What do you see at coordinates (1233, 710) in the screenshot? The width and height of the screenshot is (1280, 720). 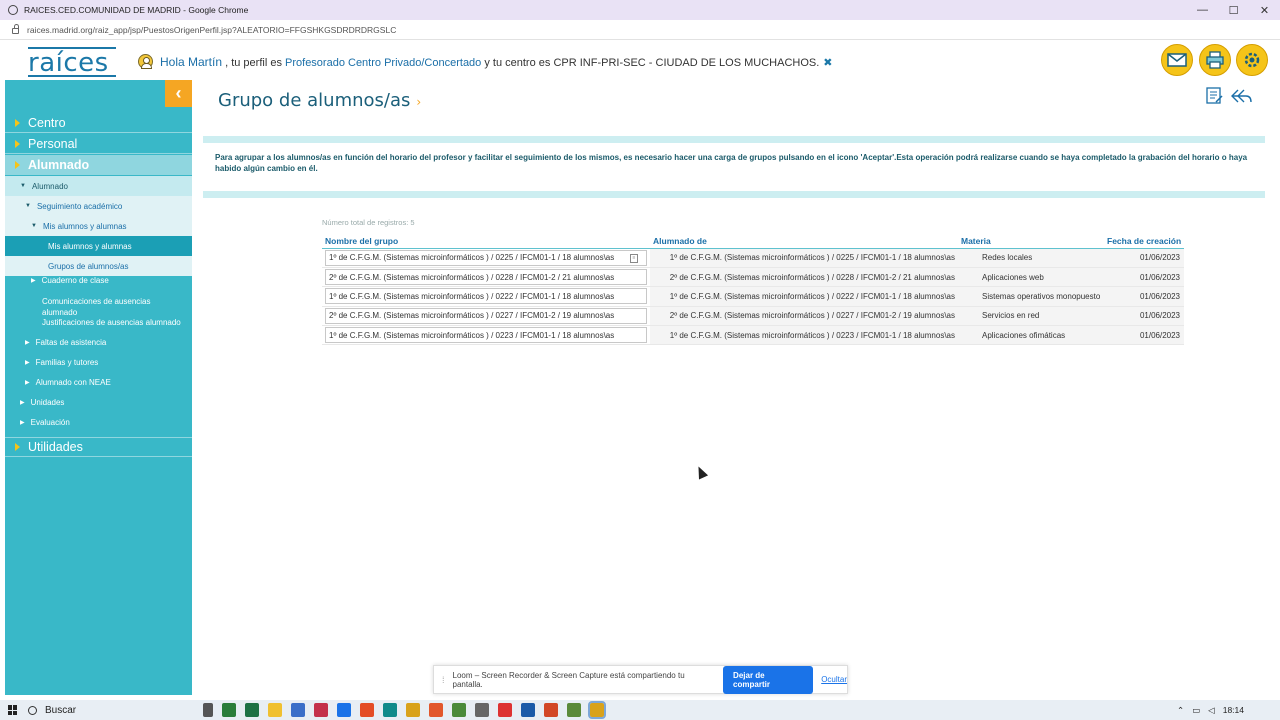 I see `clock: 18:14` at bounding box center [1233, 710].